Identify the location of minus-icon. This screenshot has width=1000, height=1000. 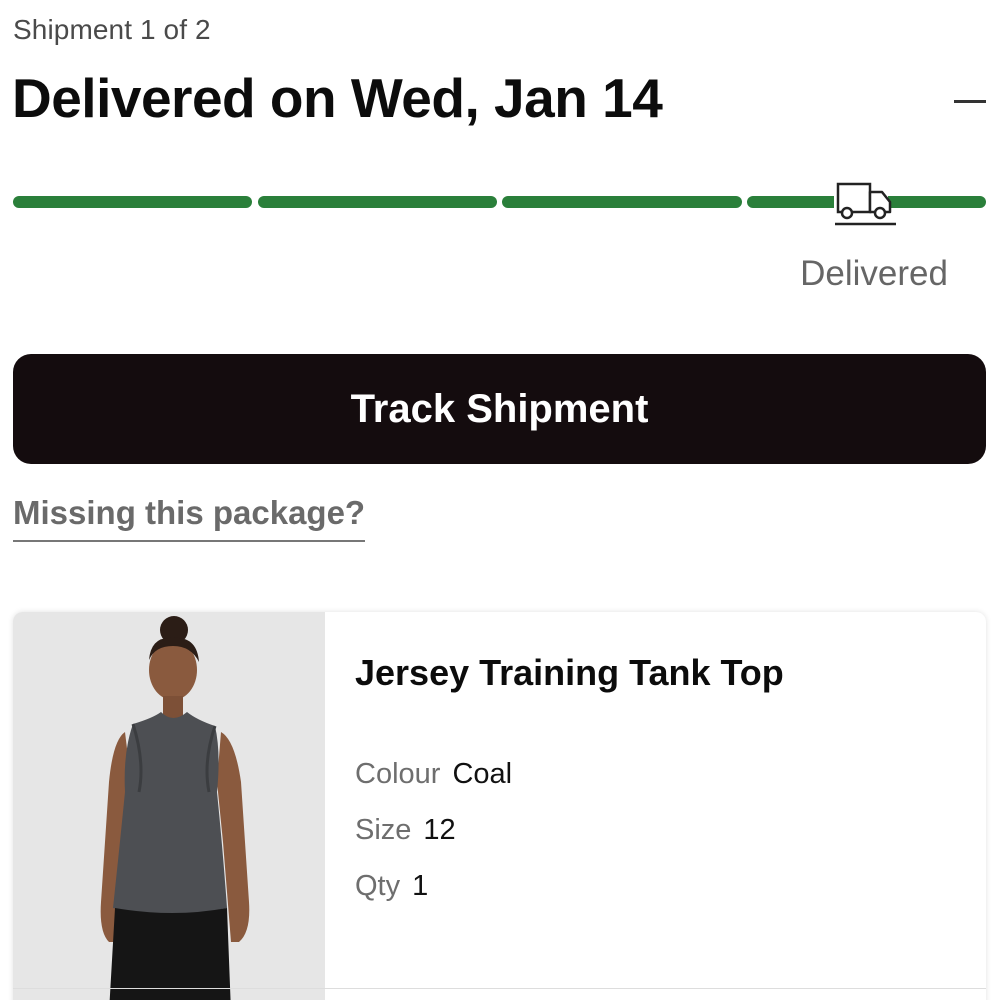
(970, 101).